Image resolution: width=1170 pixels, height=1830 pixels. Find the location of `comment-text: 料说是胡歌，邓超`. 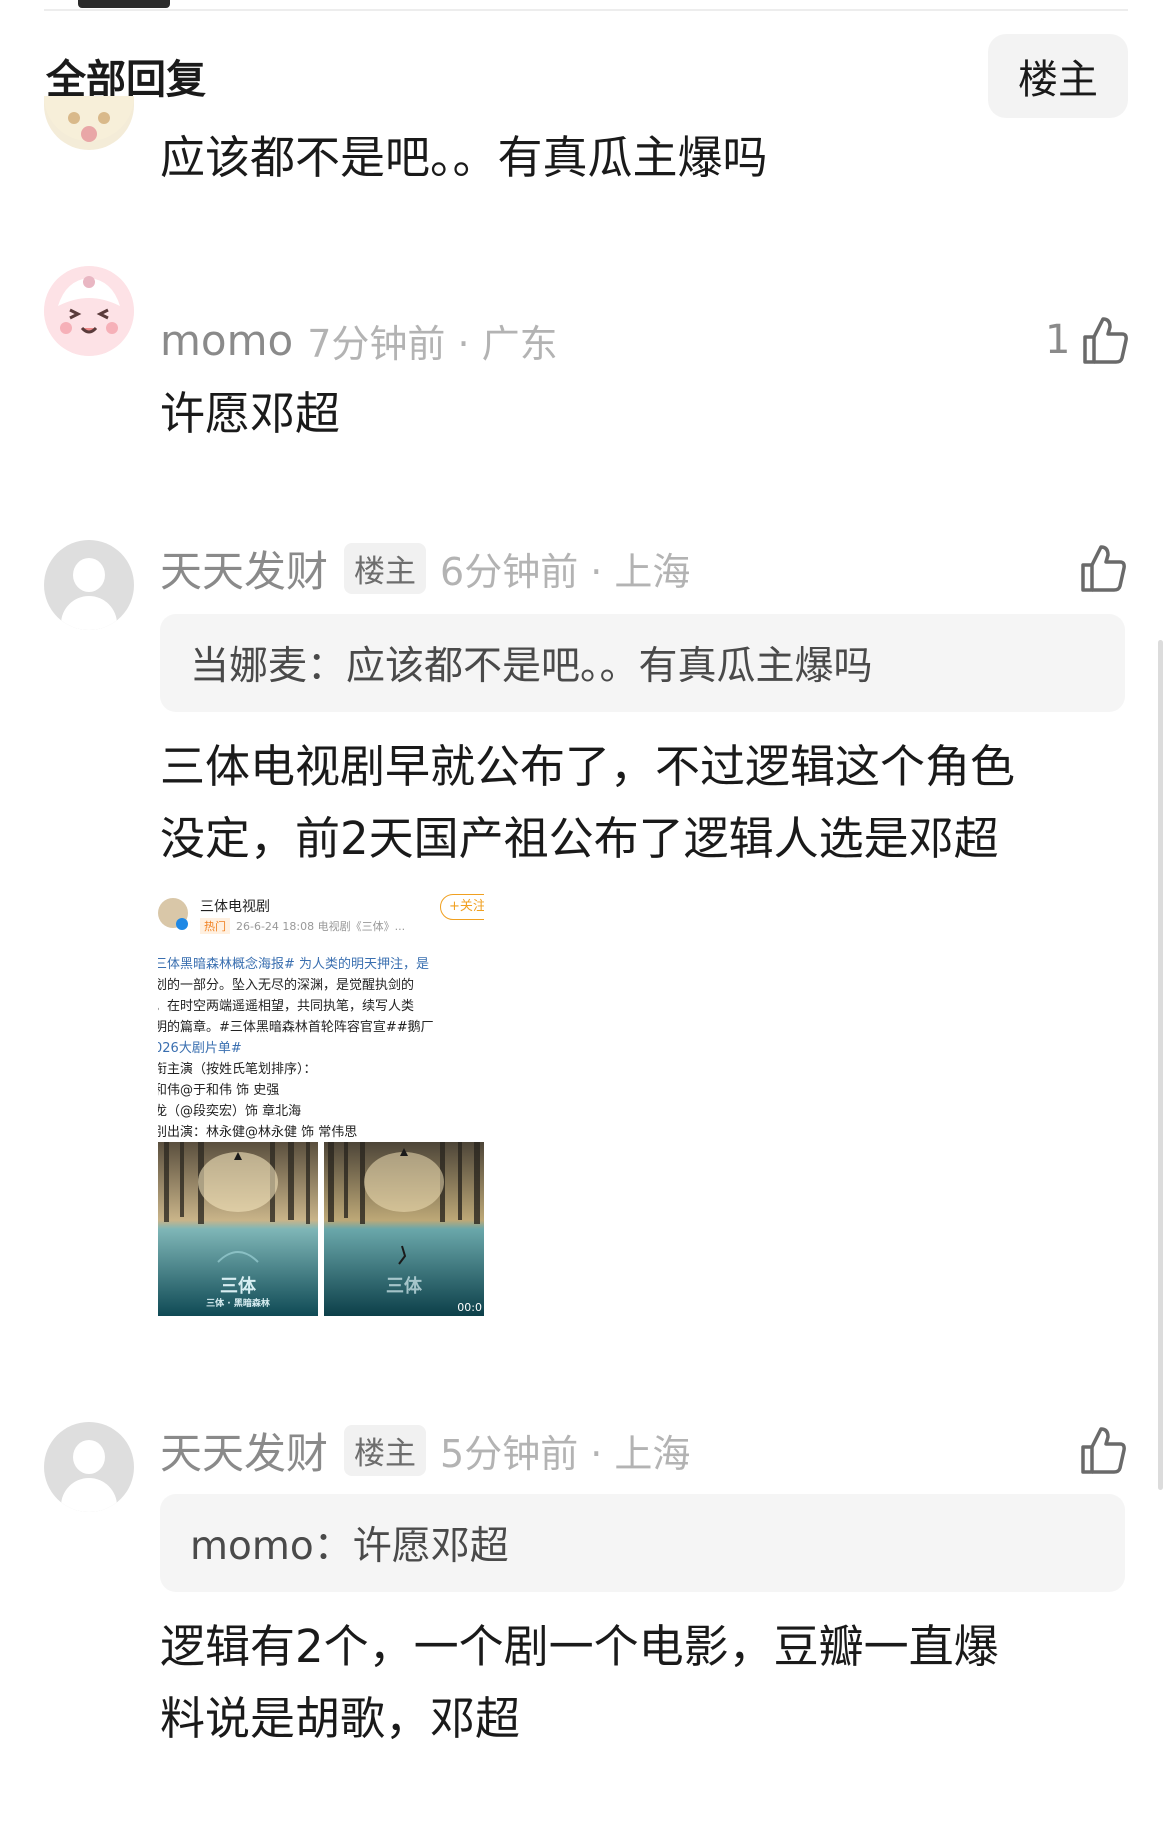

comment-text: 料说是胡歌，邓超 is located at coordinates (340, 1718).